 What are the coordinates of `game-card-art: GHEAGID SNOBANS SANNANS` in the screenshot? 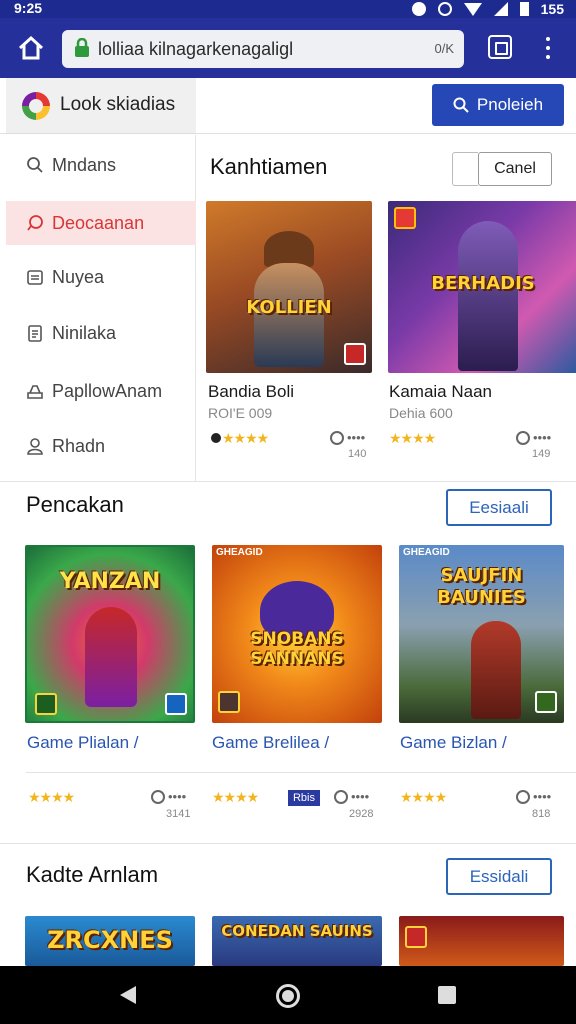 It's located at (297, 634).